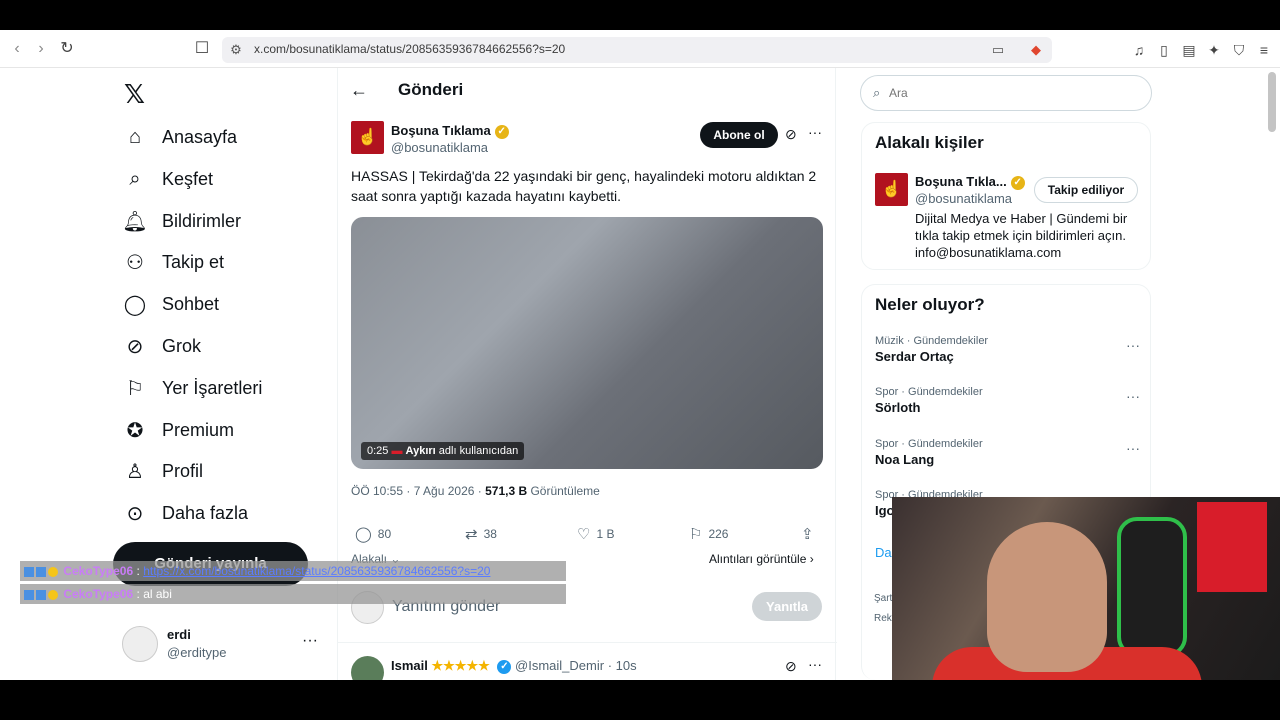 The image size is (1280, 720). I want to click on back-arrow-icon: ←, so click(359, 90).